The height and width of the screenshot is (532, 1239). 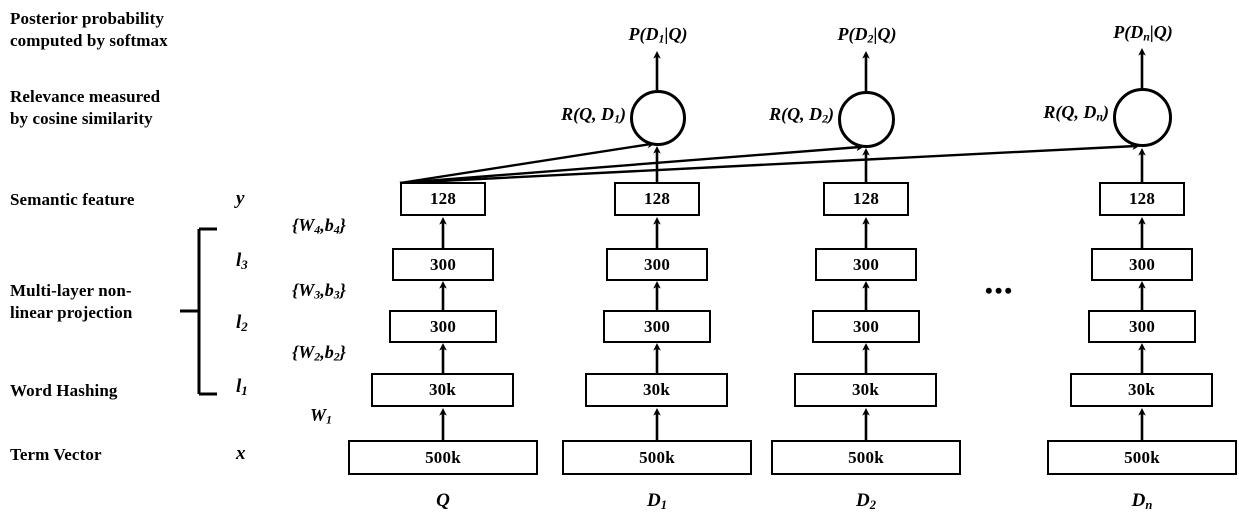 What do you see at coordinates (872, 504) in the screenshot?
I see `doc2-column-label-sub: 2` at bounding box center [872, 504].